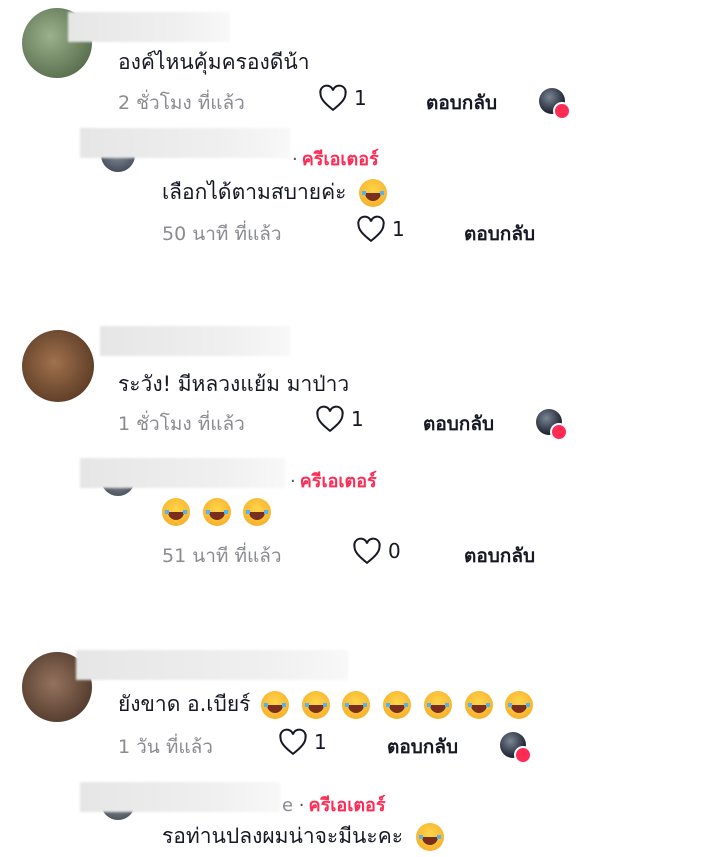 This screenshot has height=857, width=708. Describe the element at coordinates (181, 103) in the screenshot. I see `comment-timestamp: 2 ชั่วโมง ที่แล้ว` at that location.